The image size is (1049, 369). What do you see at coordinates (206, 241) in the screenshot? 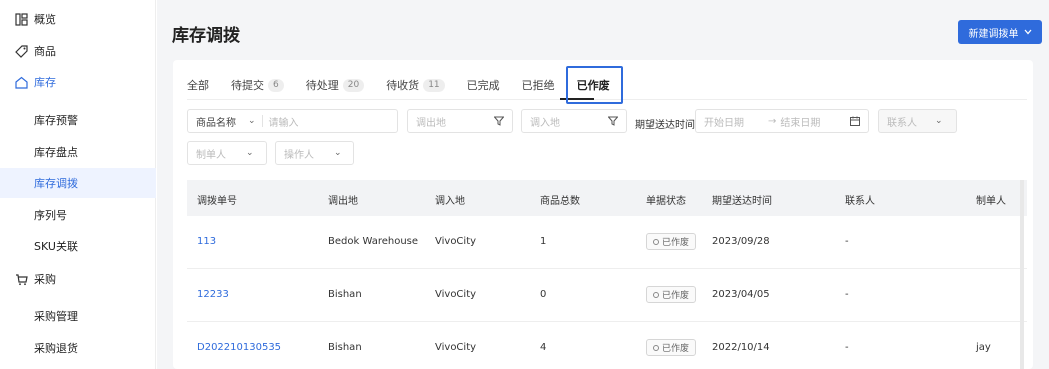
I see `transfer-id-link: 113` at bounding box center [206, 241].